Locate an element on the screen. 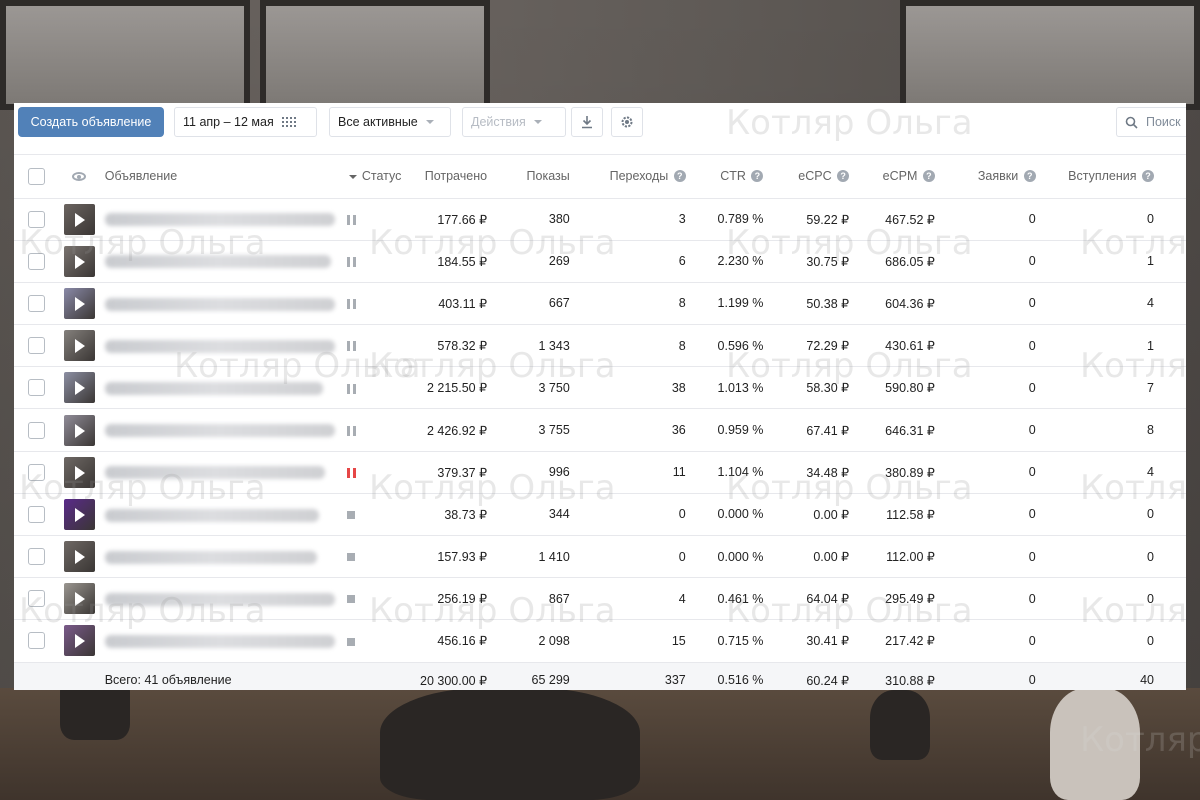 The width and height of the screenshot is (1200, 800). cell-ctr: 1.104 % is located at coordinates (740, 472).